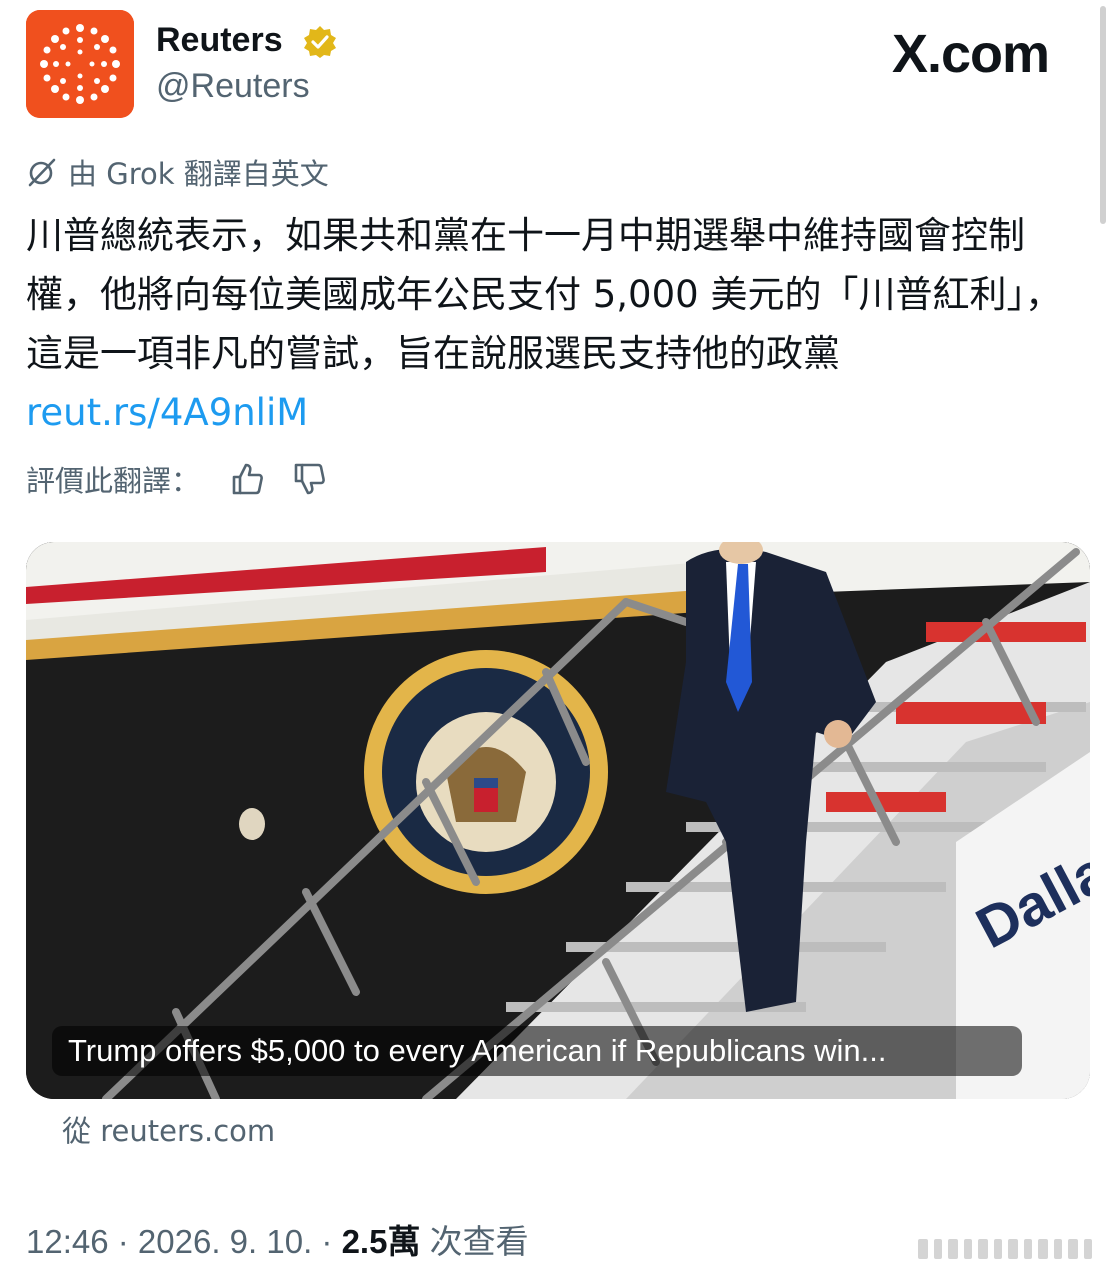  What do you see at coordinates (1005, 1249) in the screenshot?
I see `watermark` at bounding box center [1005, 1249].